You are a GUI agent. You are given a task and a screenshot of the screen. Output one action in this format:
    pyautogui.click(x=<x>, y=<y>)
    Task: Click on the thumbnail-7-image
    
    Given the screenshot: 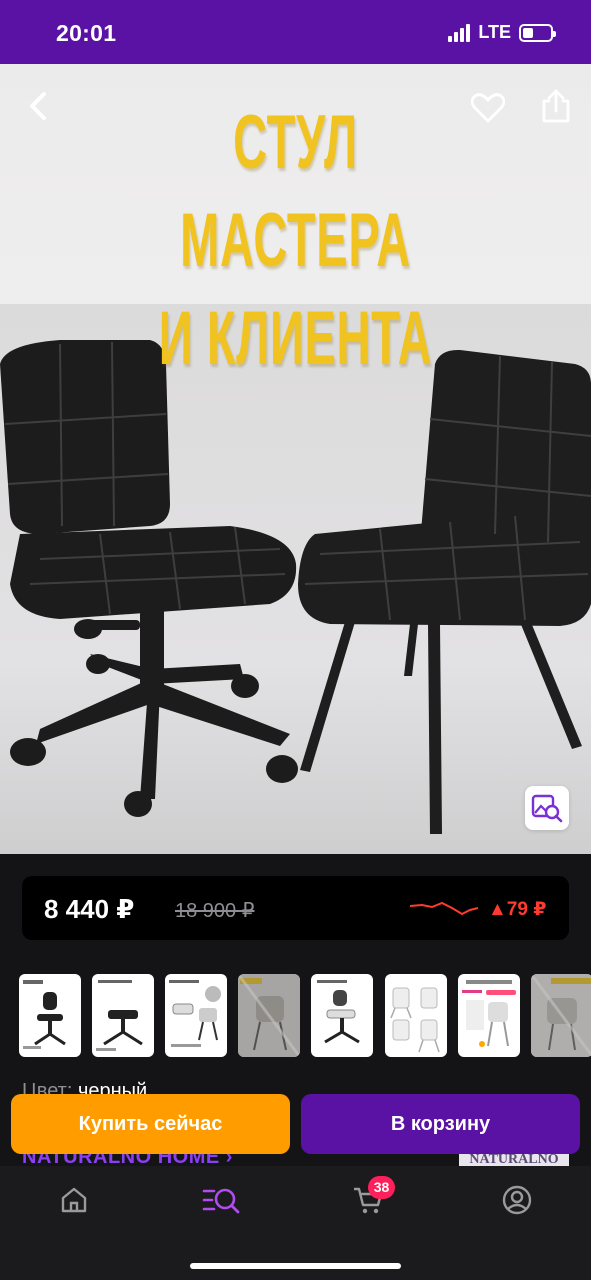 What is the action you would take?
    pyautogui.click(x=489, y=1013)
    